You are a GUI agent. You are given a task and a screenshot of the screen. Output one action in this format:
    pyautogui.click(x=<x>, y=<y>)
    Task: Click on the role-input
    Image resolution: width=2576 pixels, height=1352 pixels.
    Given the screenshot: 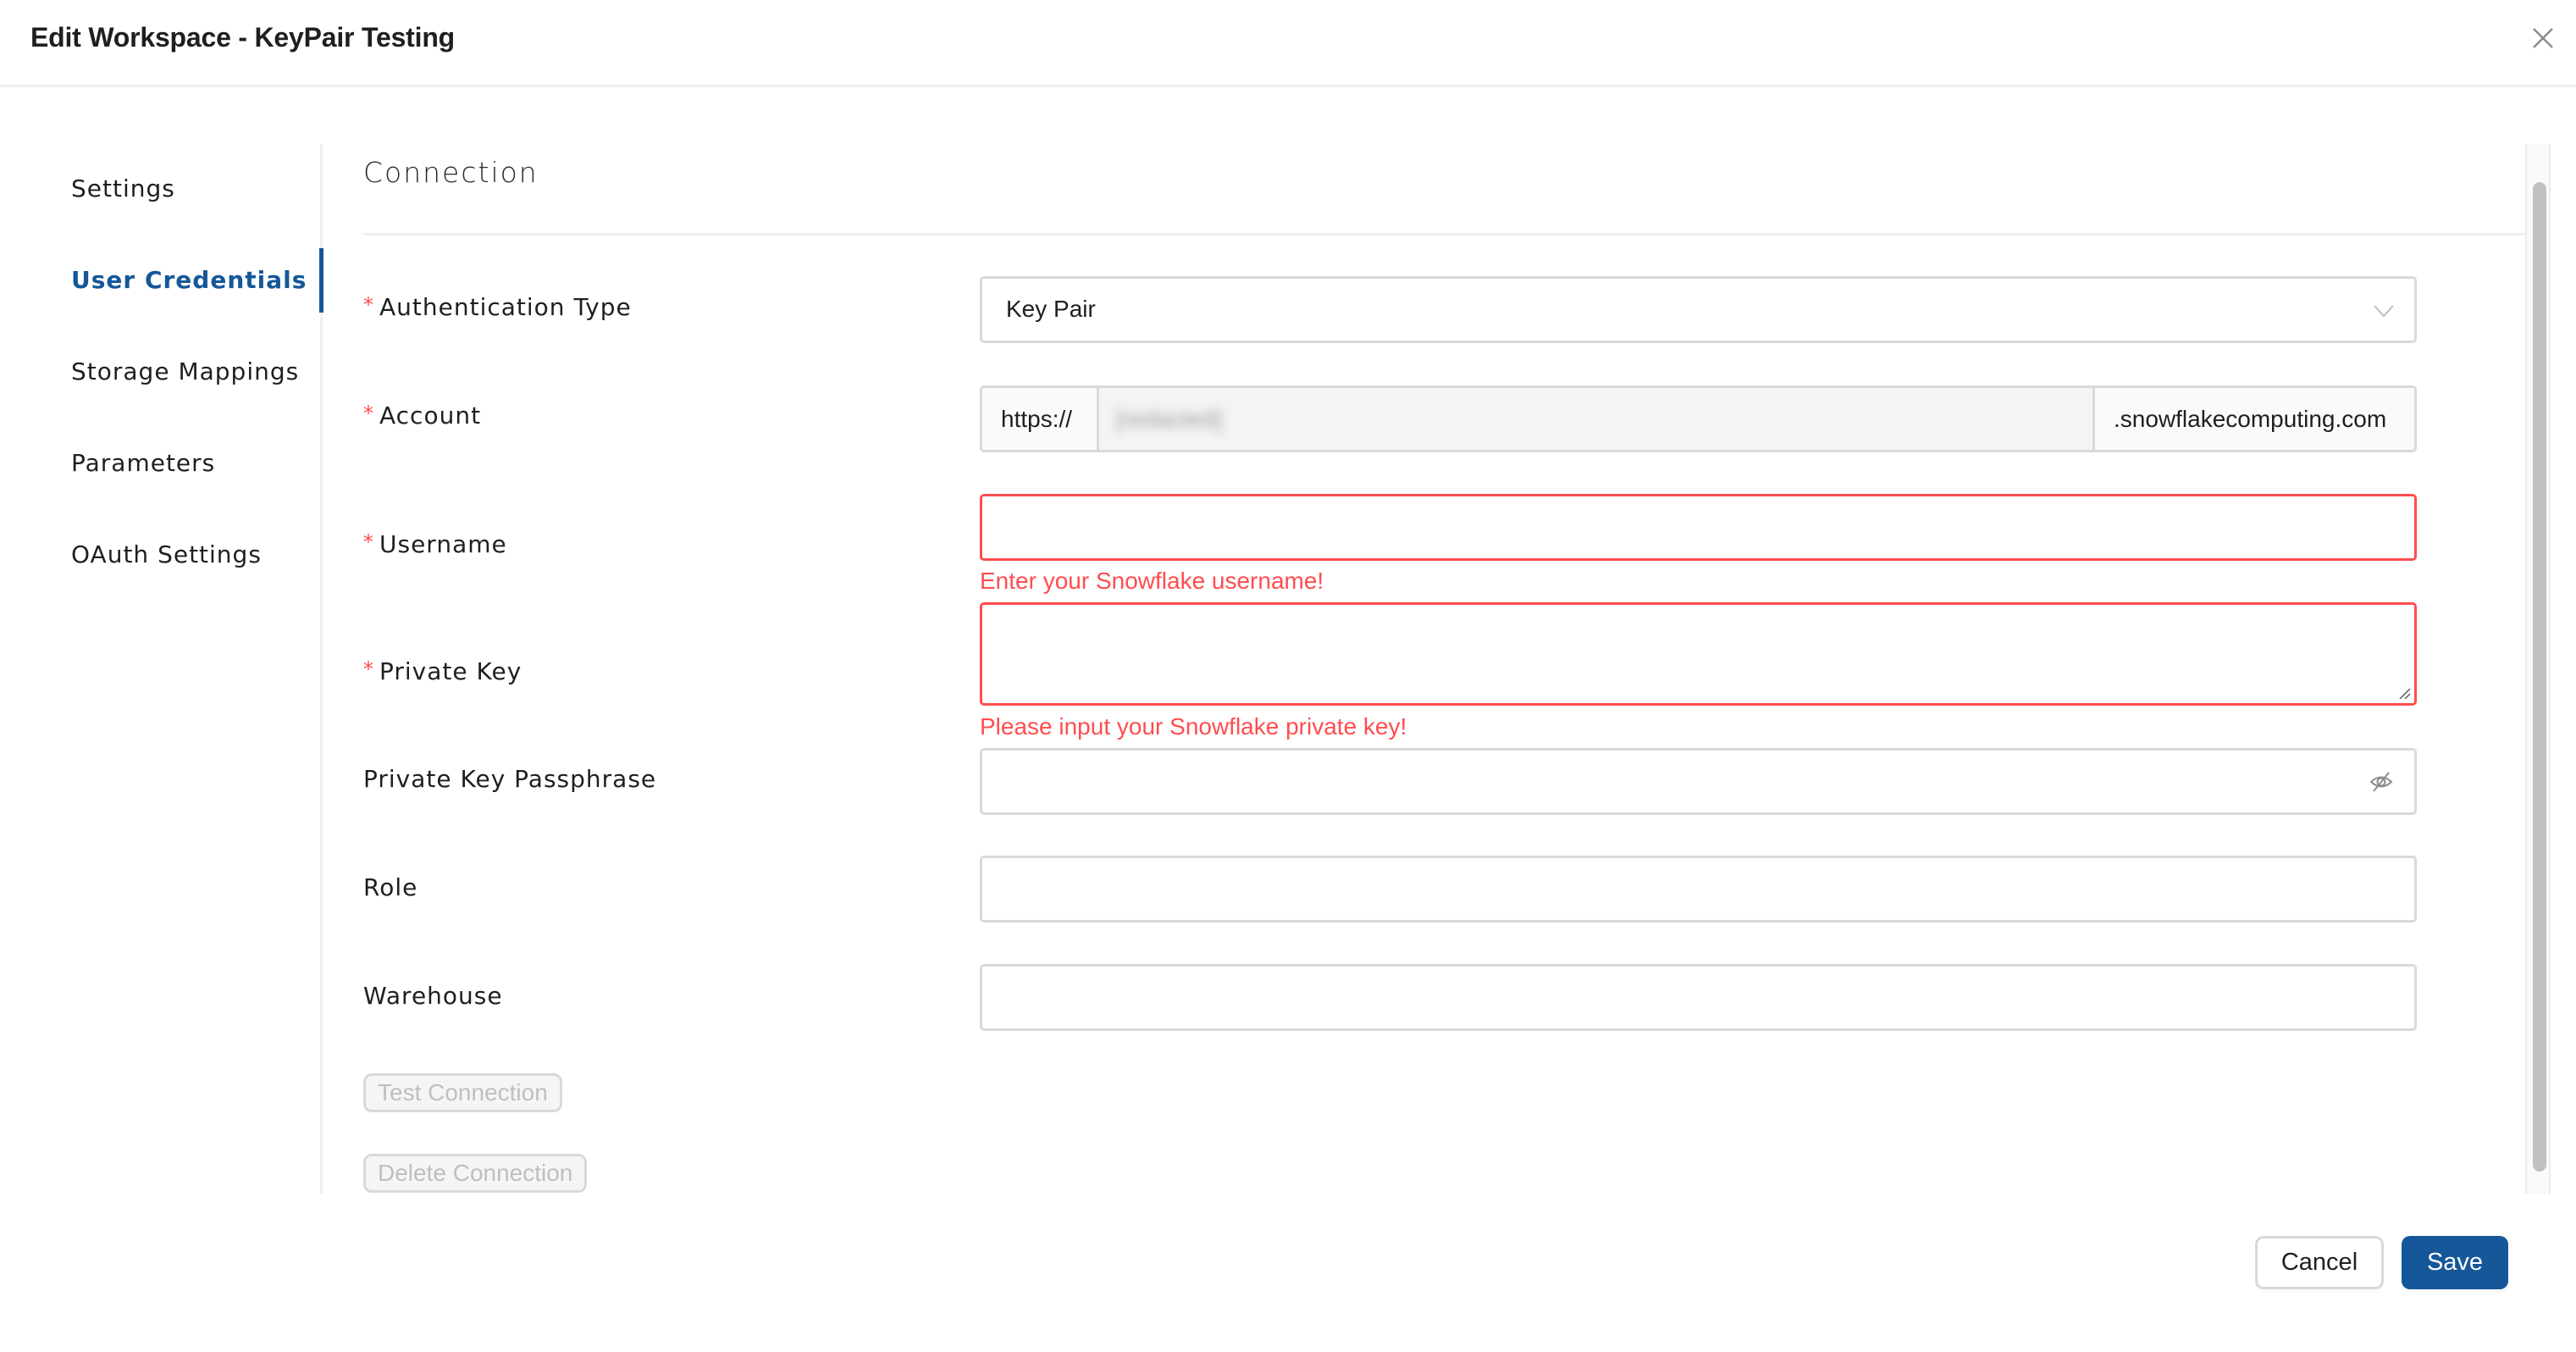 What is the action you would take?
    pyautogui.click(x=1698, y=889)
    